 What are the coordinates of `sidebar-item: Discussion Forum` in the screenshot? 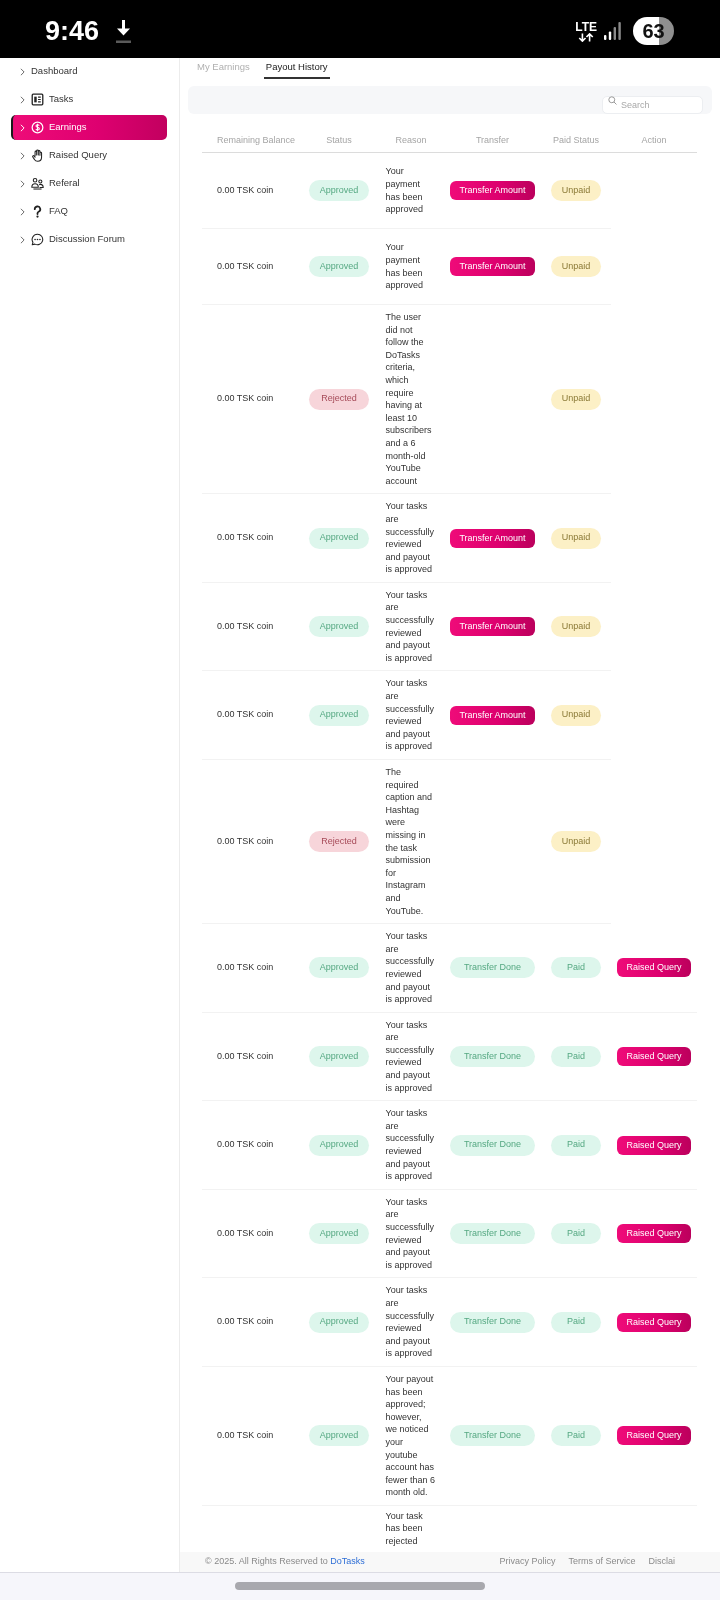 It's located at (89, 239).